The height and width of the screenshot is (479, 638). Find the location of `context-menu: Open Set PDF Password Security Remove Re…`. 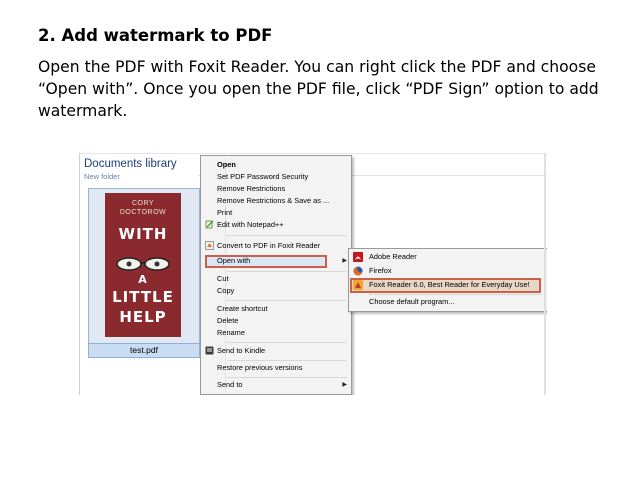

context-menu: Open Set PDF Password Security Remove Re… is located at coordinates (276, 275).